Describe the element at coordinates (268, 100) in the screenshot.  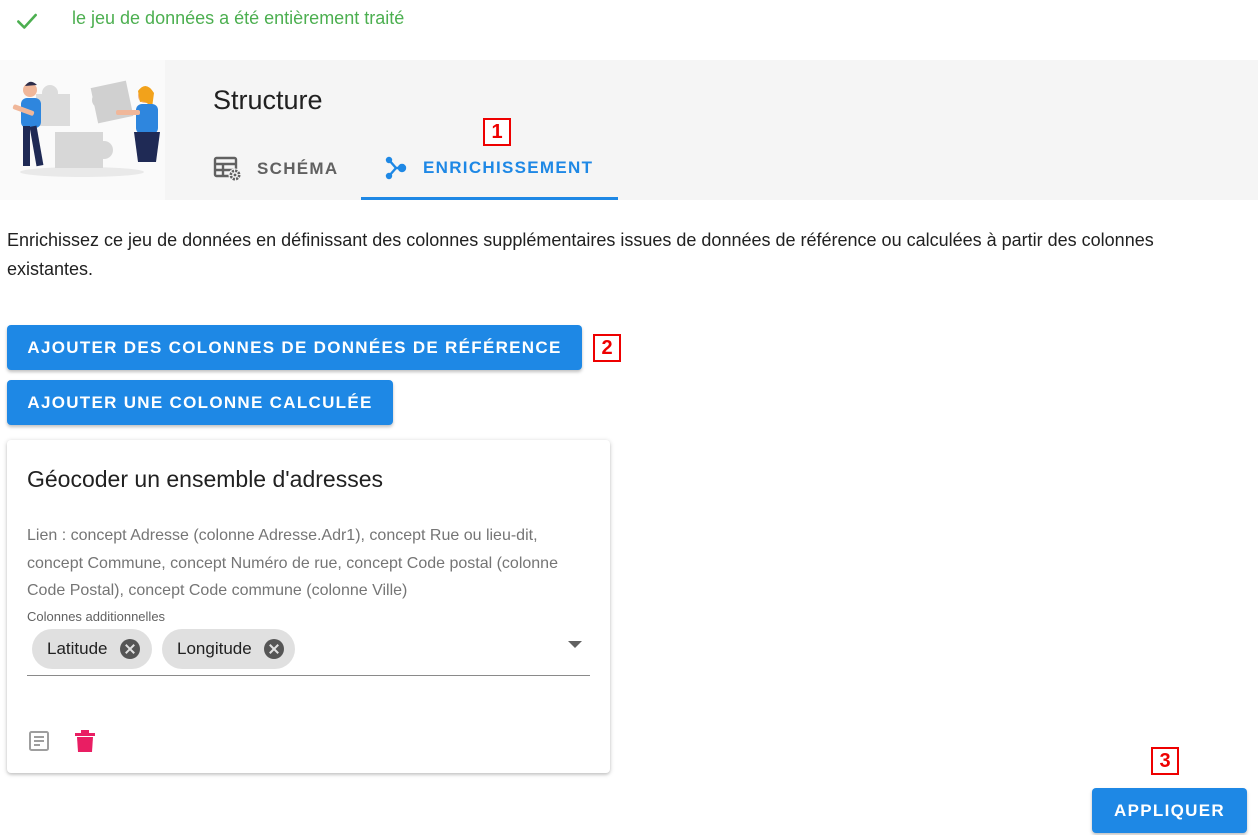
I see `page-title: Structure` at that location.